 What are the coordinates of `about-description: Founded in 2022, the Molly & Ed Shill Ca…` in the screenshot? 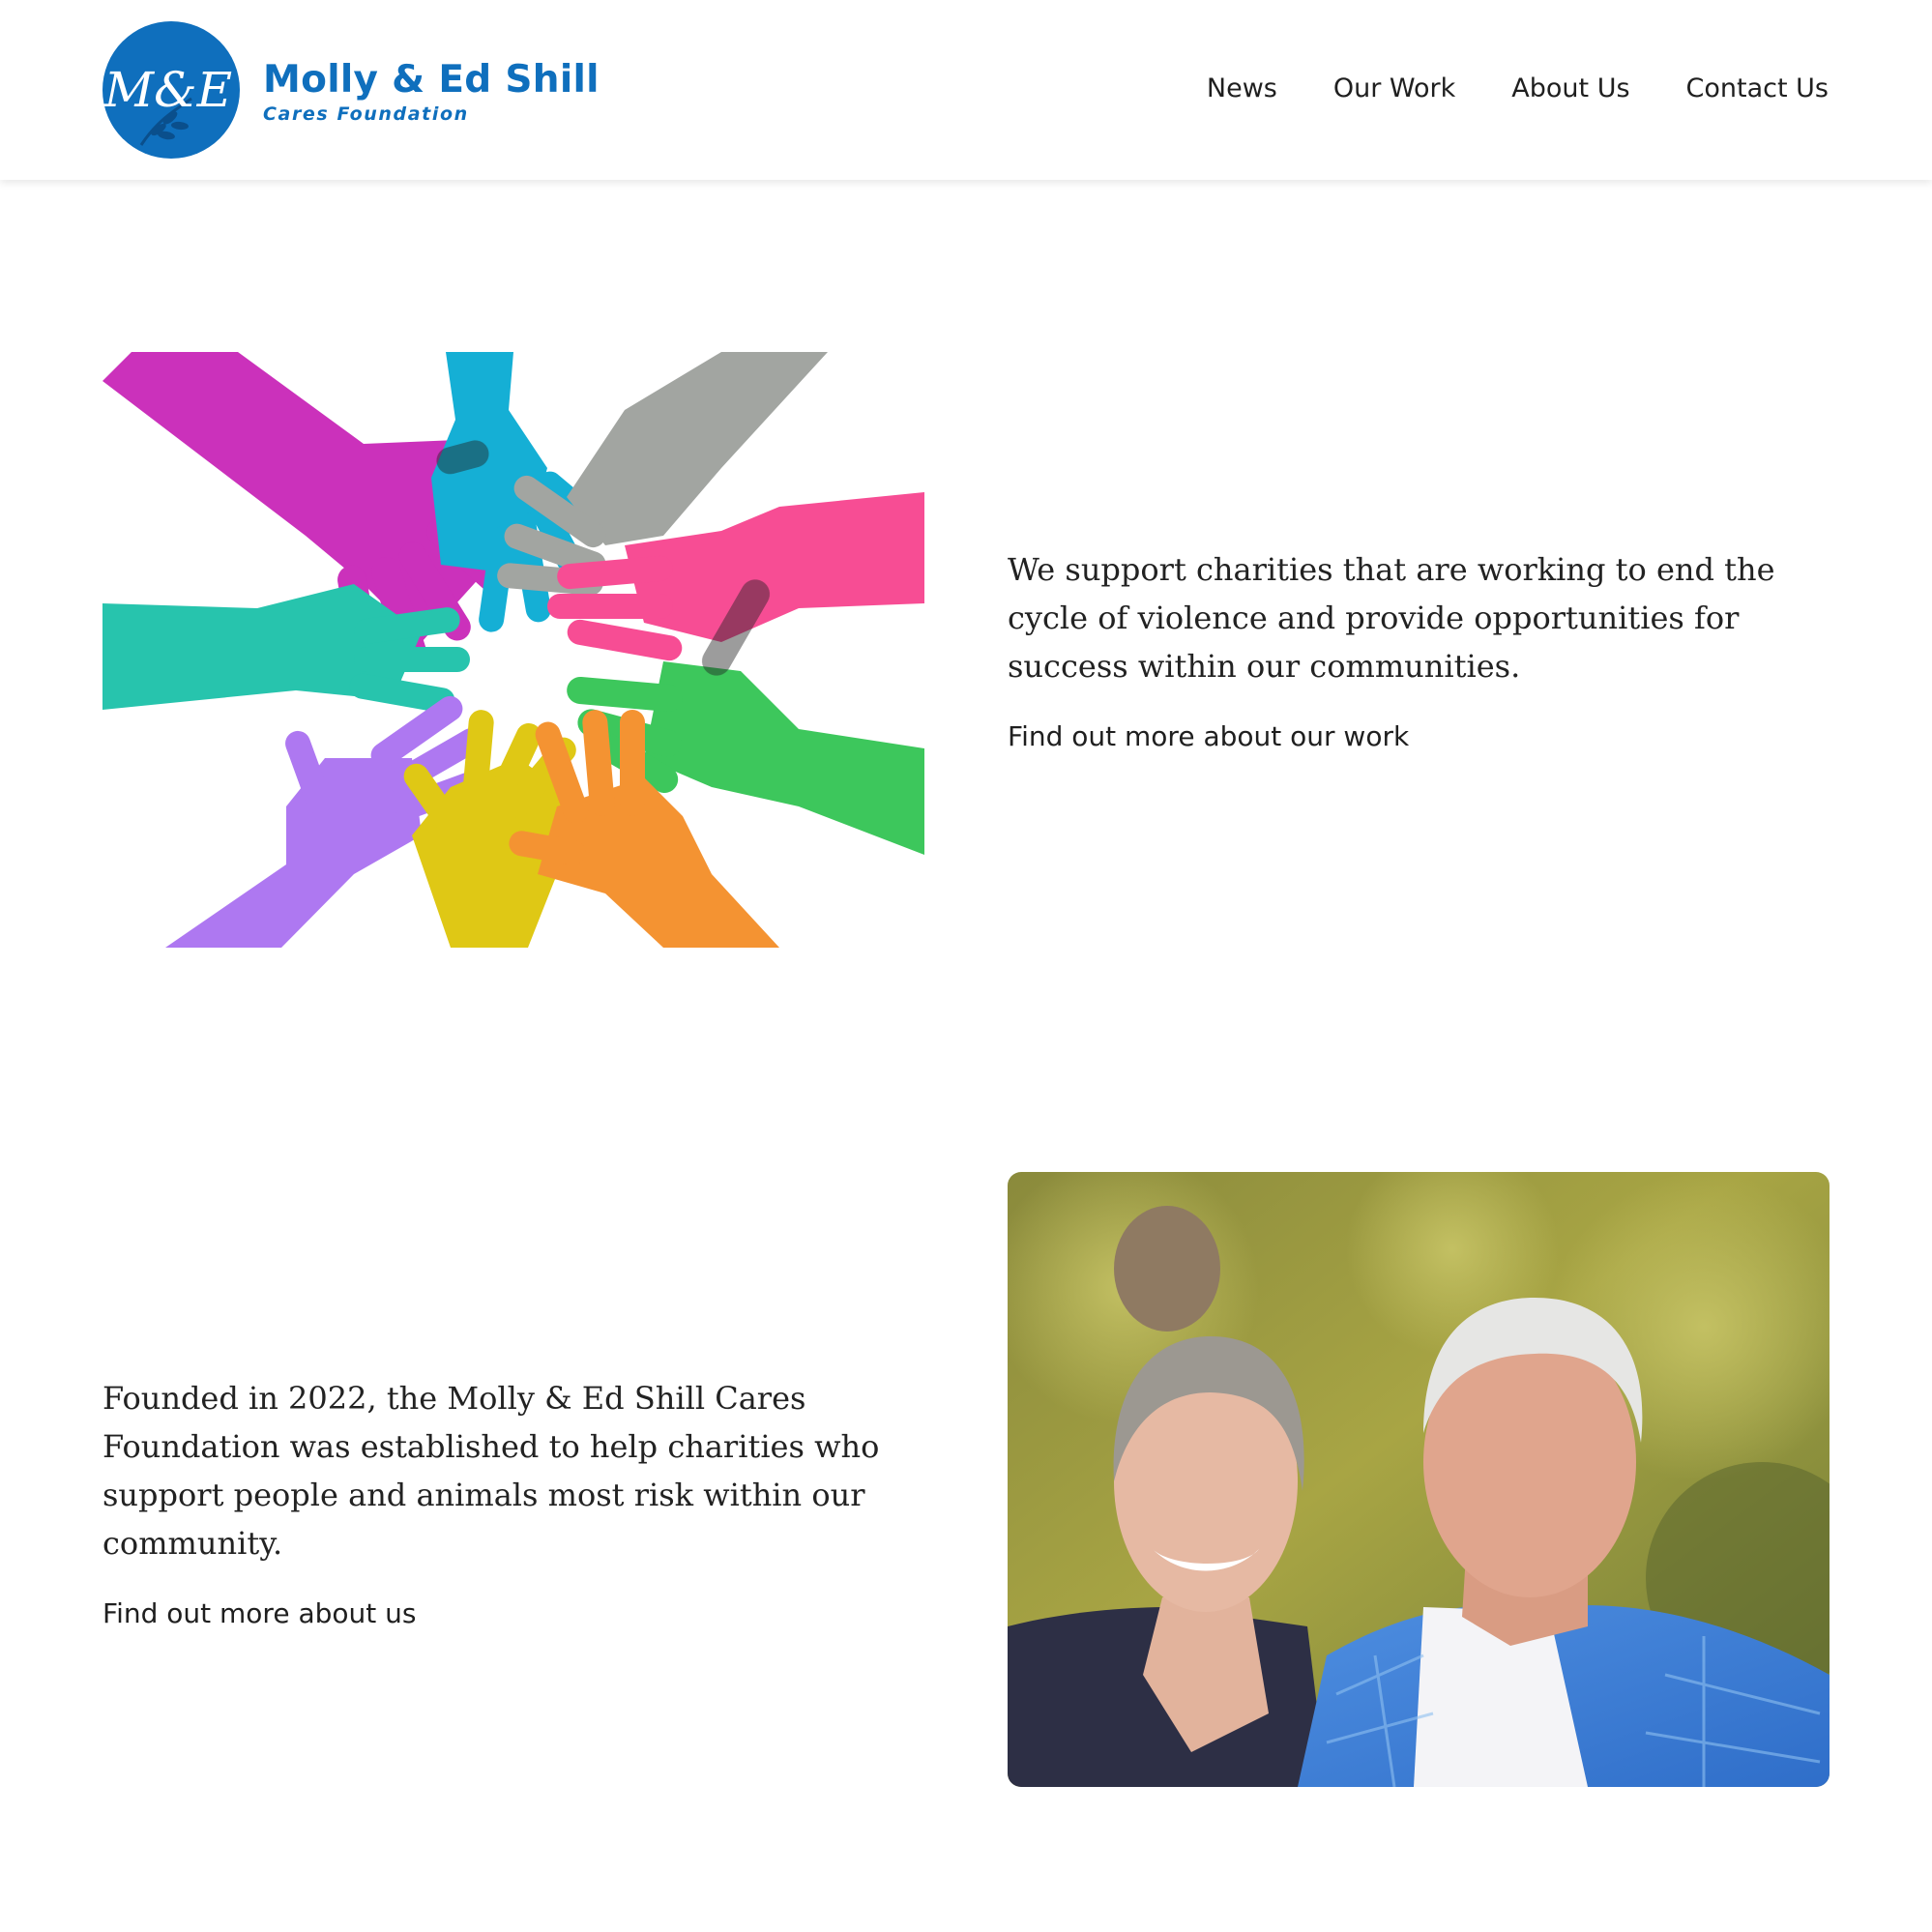 It's located at (491, 1471).